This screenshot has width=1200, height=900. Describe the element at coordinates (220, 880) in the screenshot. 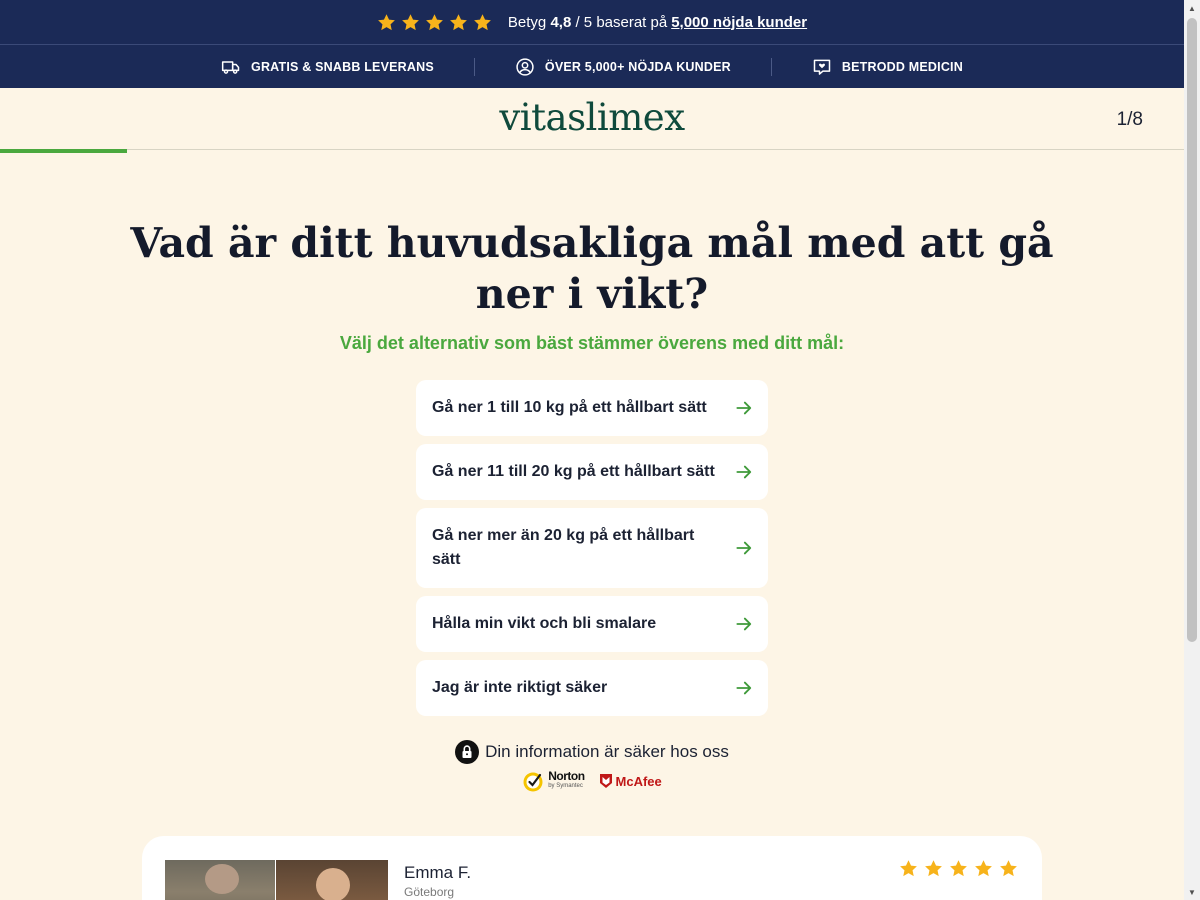

I see `before-photo` at that location.